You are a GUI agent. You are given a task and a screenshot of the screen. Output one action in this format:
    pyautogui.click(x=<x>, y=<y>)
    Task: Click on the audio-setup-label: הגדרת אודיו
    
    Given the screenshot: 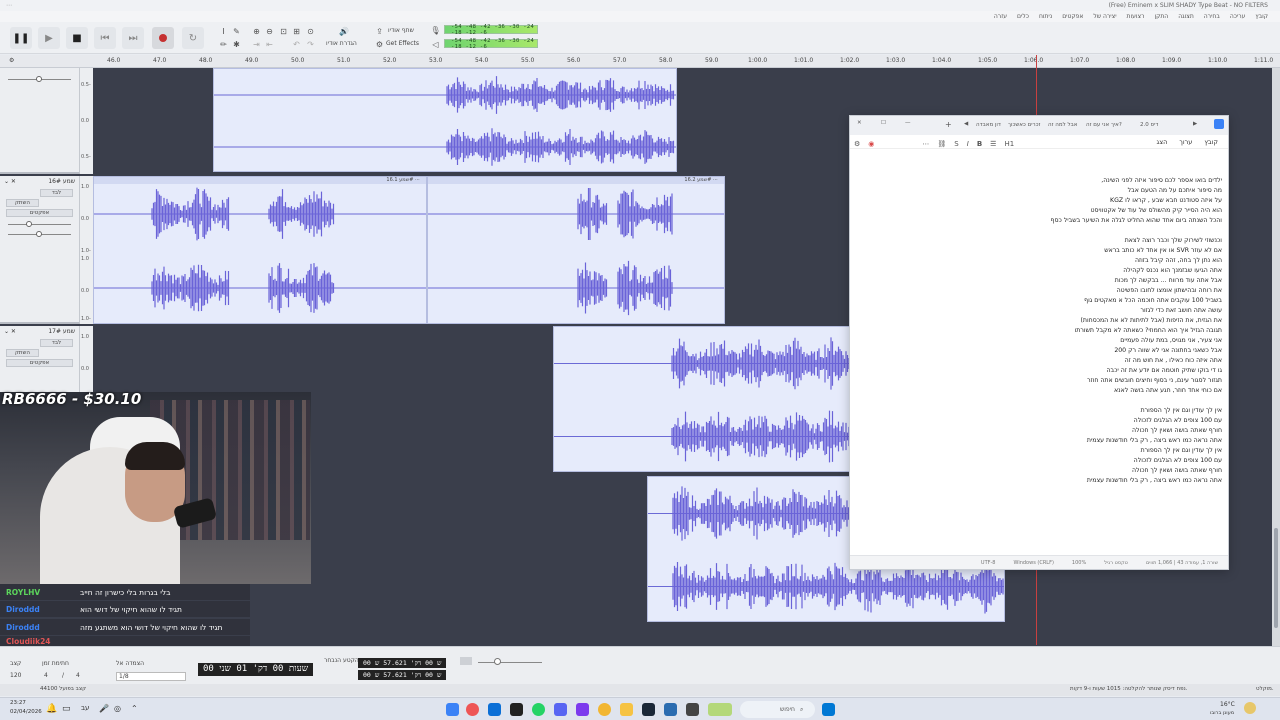 What is the action you would take?
    pyautogui.click(x=341, y=43)
    